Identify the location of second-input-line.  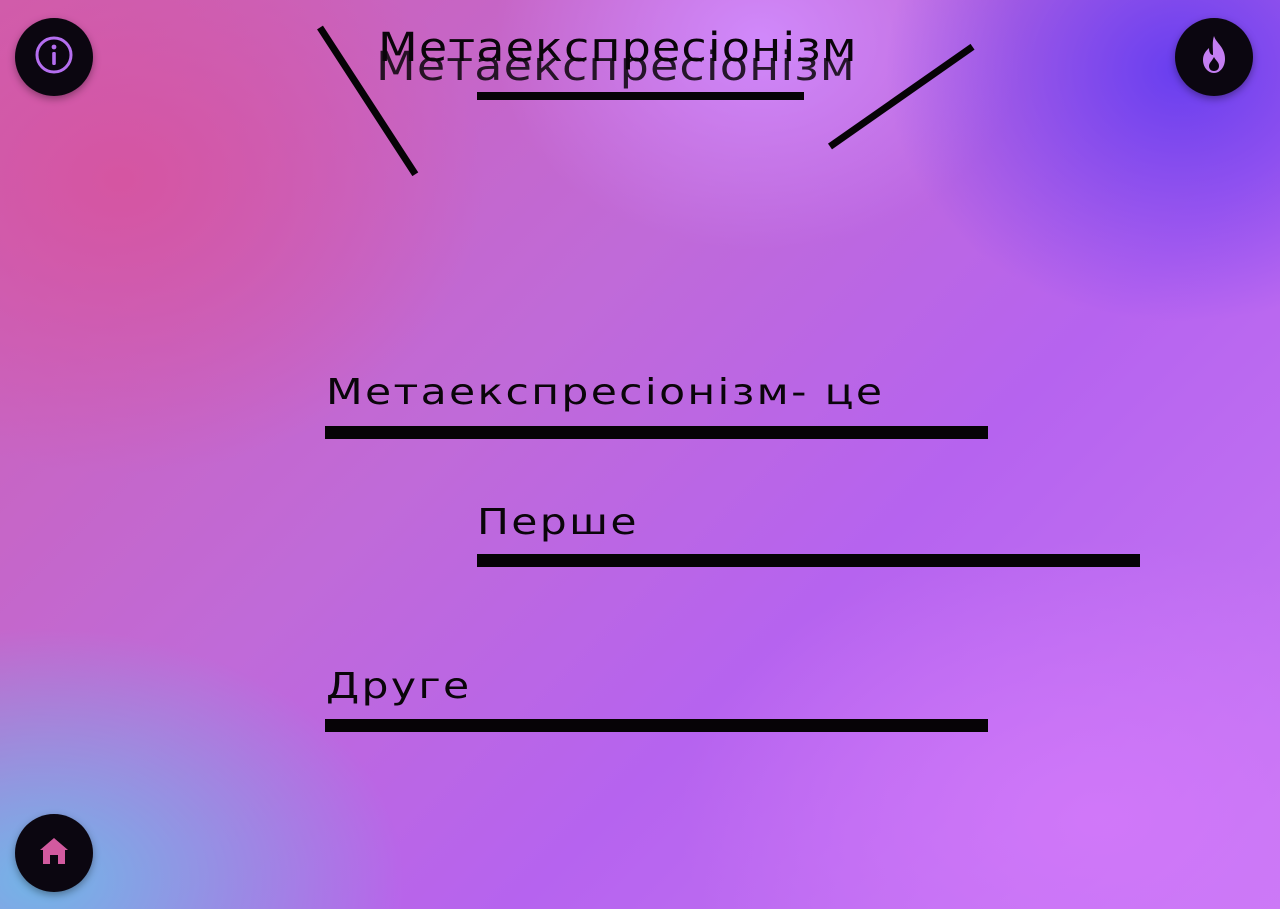
(656, 725).